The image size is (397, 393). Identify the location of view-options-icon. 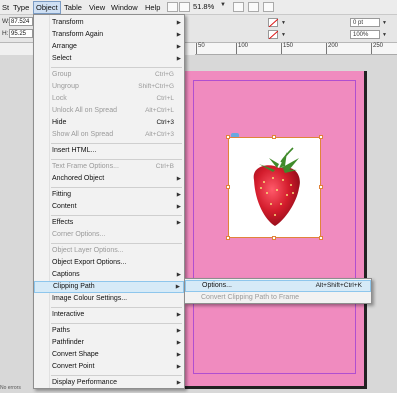
(238, 7).